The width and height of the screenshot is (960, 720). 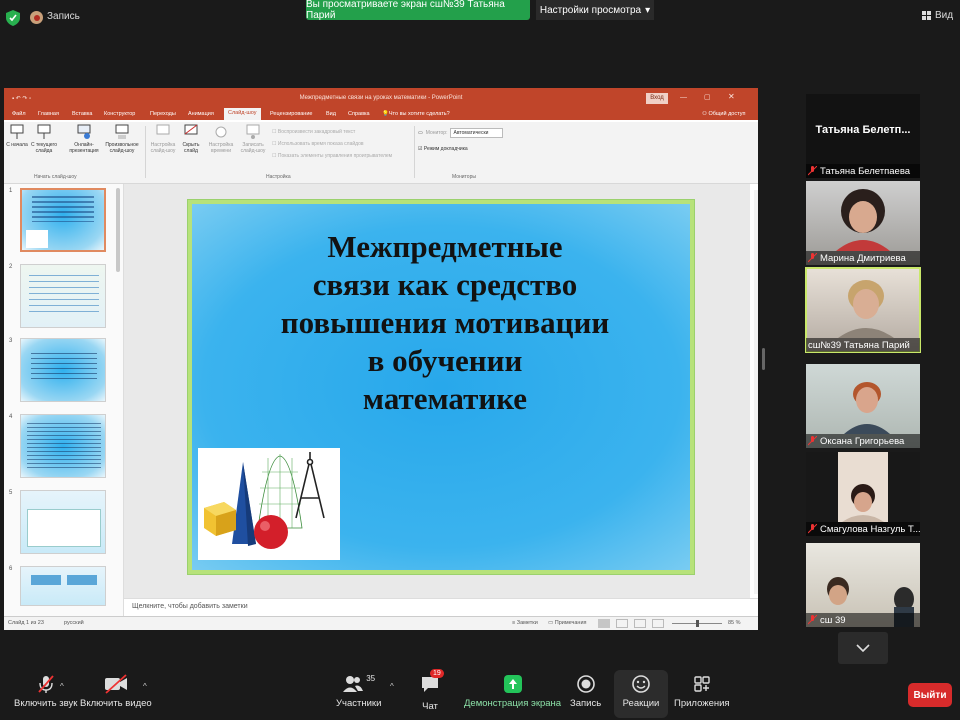 I want to click on participant-tile: Татьяна Белетп... Татьяна Белетпаева, so click(x=863, y=136).